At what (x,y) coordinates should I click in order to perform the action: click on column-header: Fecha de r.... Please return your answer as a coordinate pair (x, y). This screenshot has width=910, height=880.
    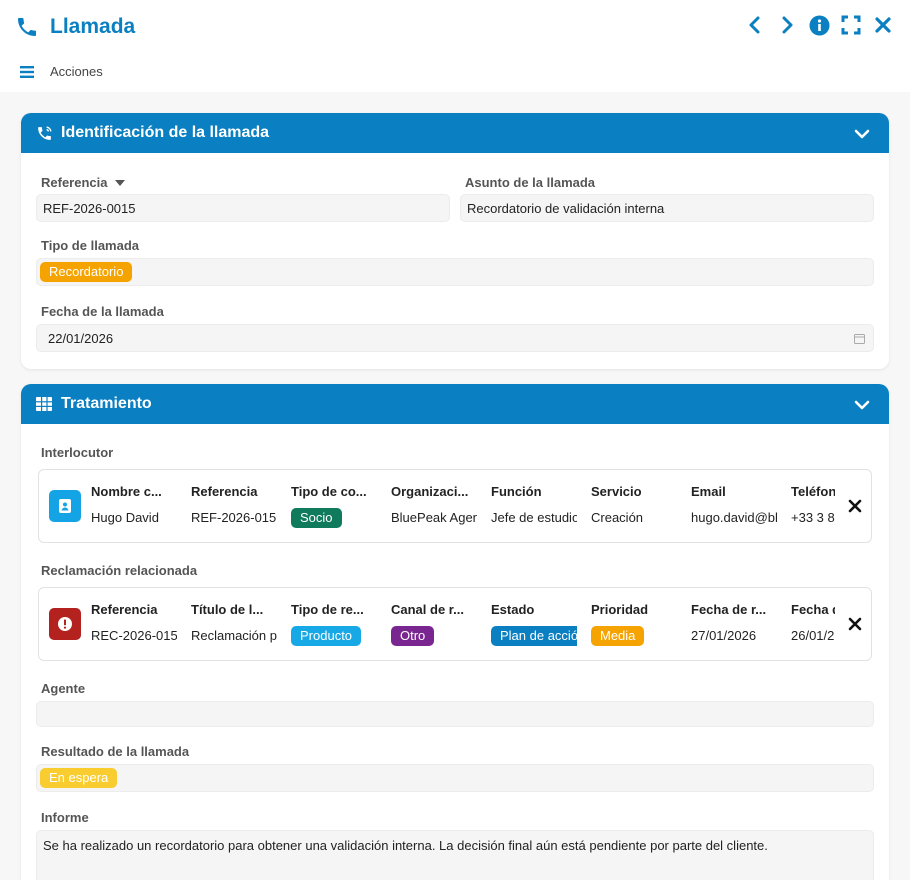
    Looking at the image, I should click on (734, 609).